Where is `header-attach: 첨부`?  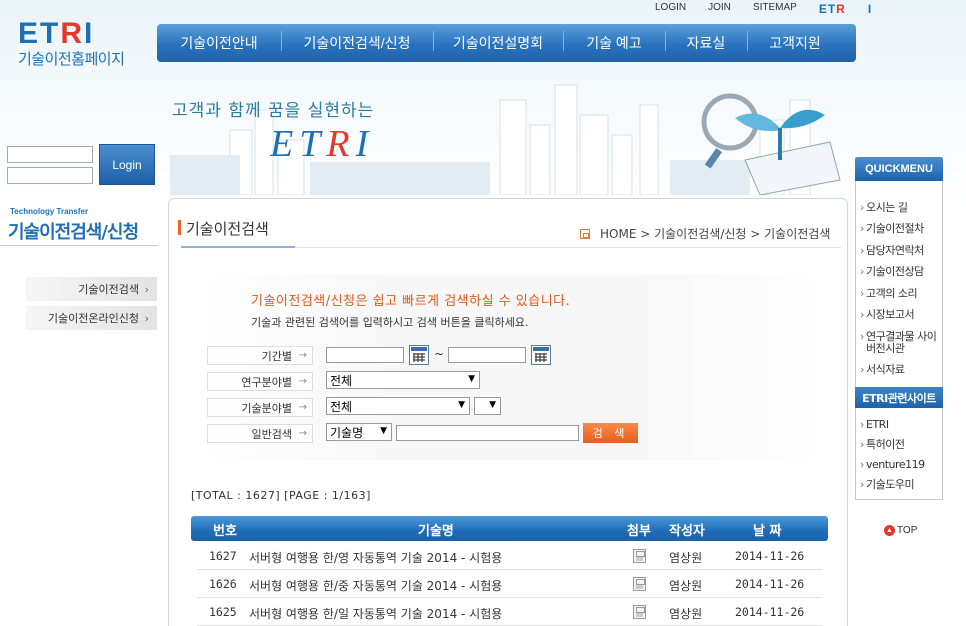
header-attach: 첨부 is located at coordinates (639, 531).